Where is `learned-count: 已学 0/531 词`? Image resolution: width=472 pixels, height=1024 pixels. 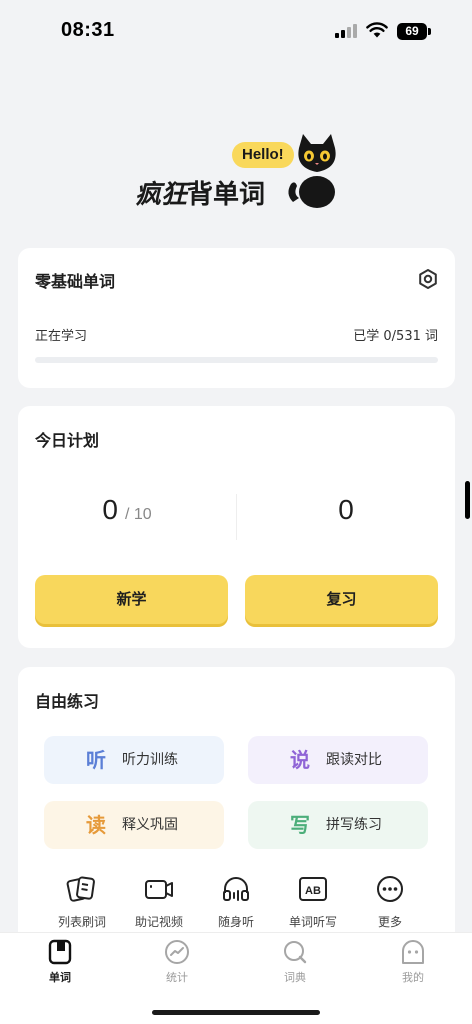
learned-count: 已学 0/531 词 is located at coordinates (395, 336).